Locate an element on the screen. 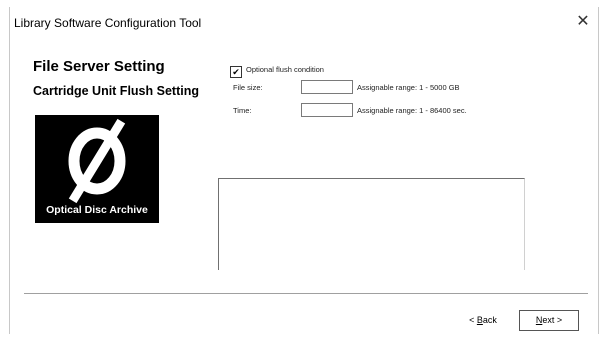  window-title: Library Software Configuration Tool is located at coordinates (108, 23).